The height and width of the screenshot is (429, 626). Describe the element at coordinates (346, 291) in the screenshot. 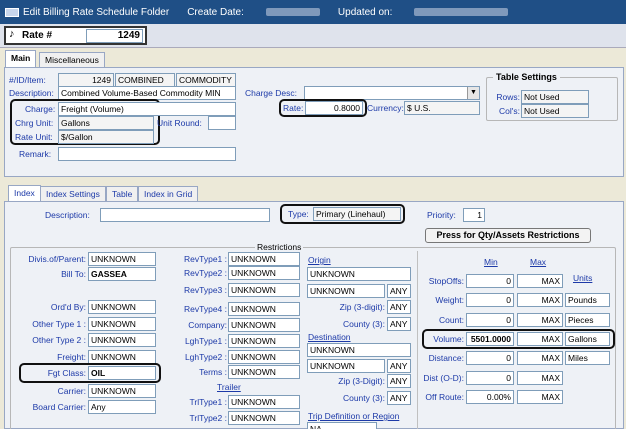

I see `origin-field-2: UNKNOWN` at that location.